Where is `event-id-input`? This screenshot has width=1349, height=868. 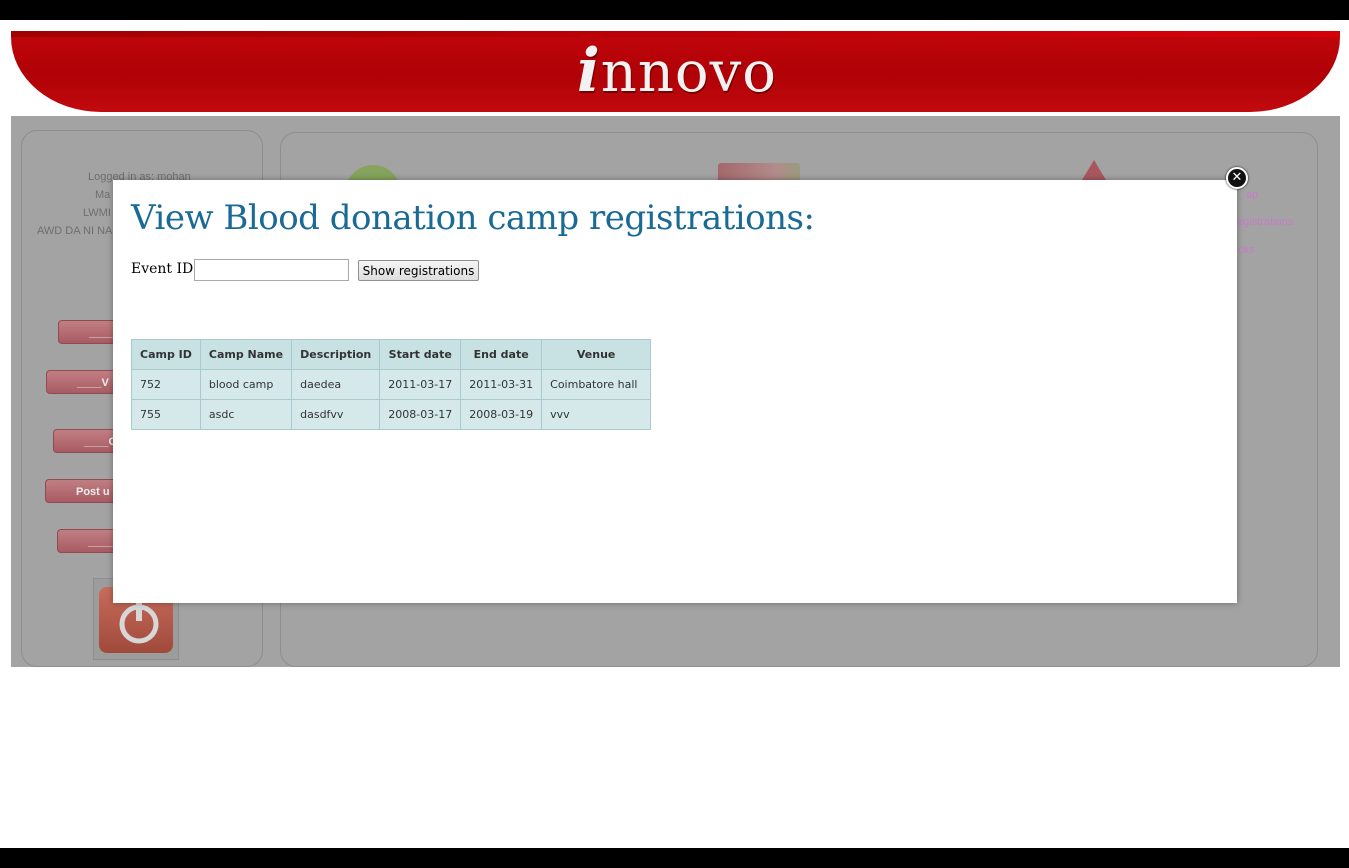 event-id-input is located at coordinates (271, 270).